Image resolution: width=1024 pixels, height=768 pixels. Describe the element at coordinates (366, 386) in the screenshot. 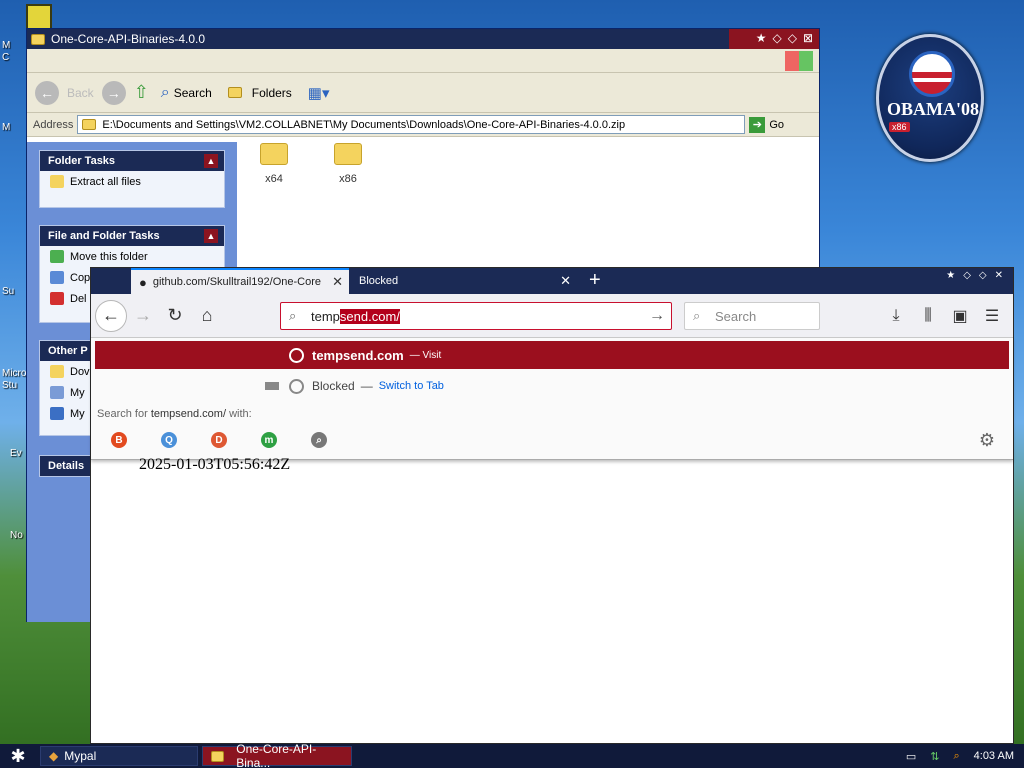

I see `suggestion-dash: —` at that location.